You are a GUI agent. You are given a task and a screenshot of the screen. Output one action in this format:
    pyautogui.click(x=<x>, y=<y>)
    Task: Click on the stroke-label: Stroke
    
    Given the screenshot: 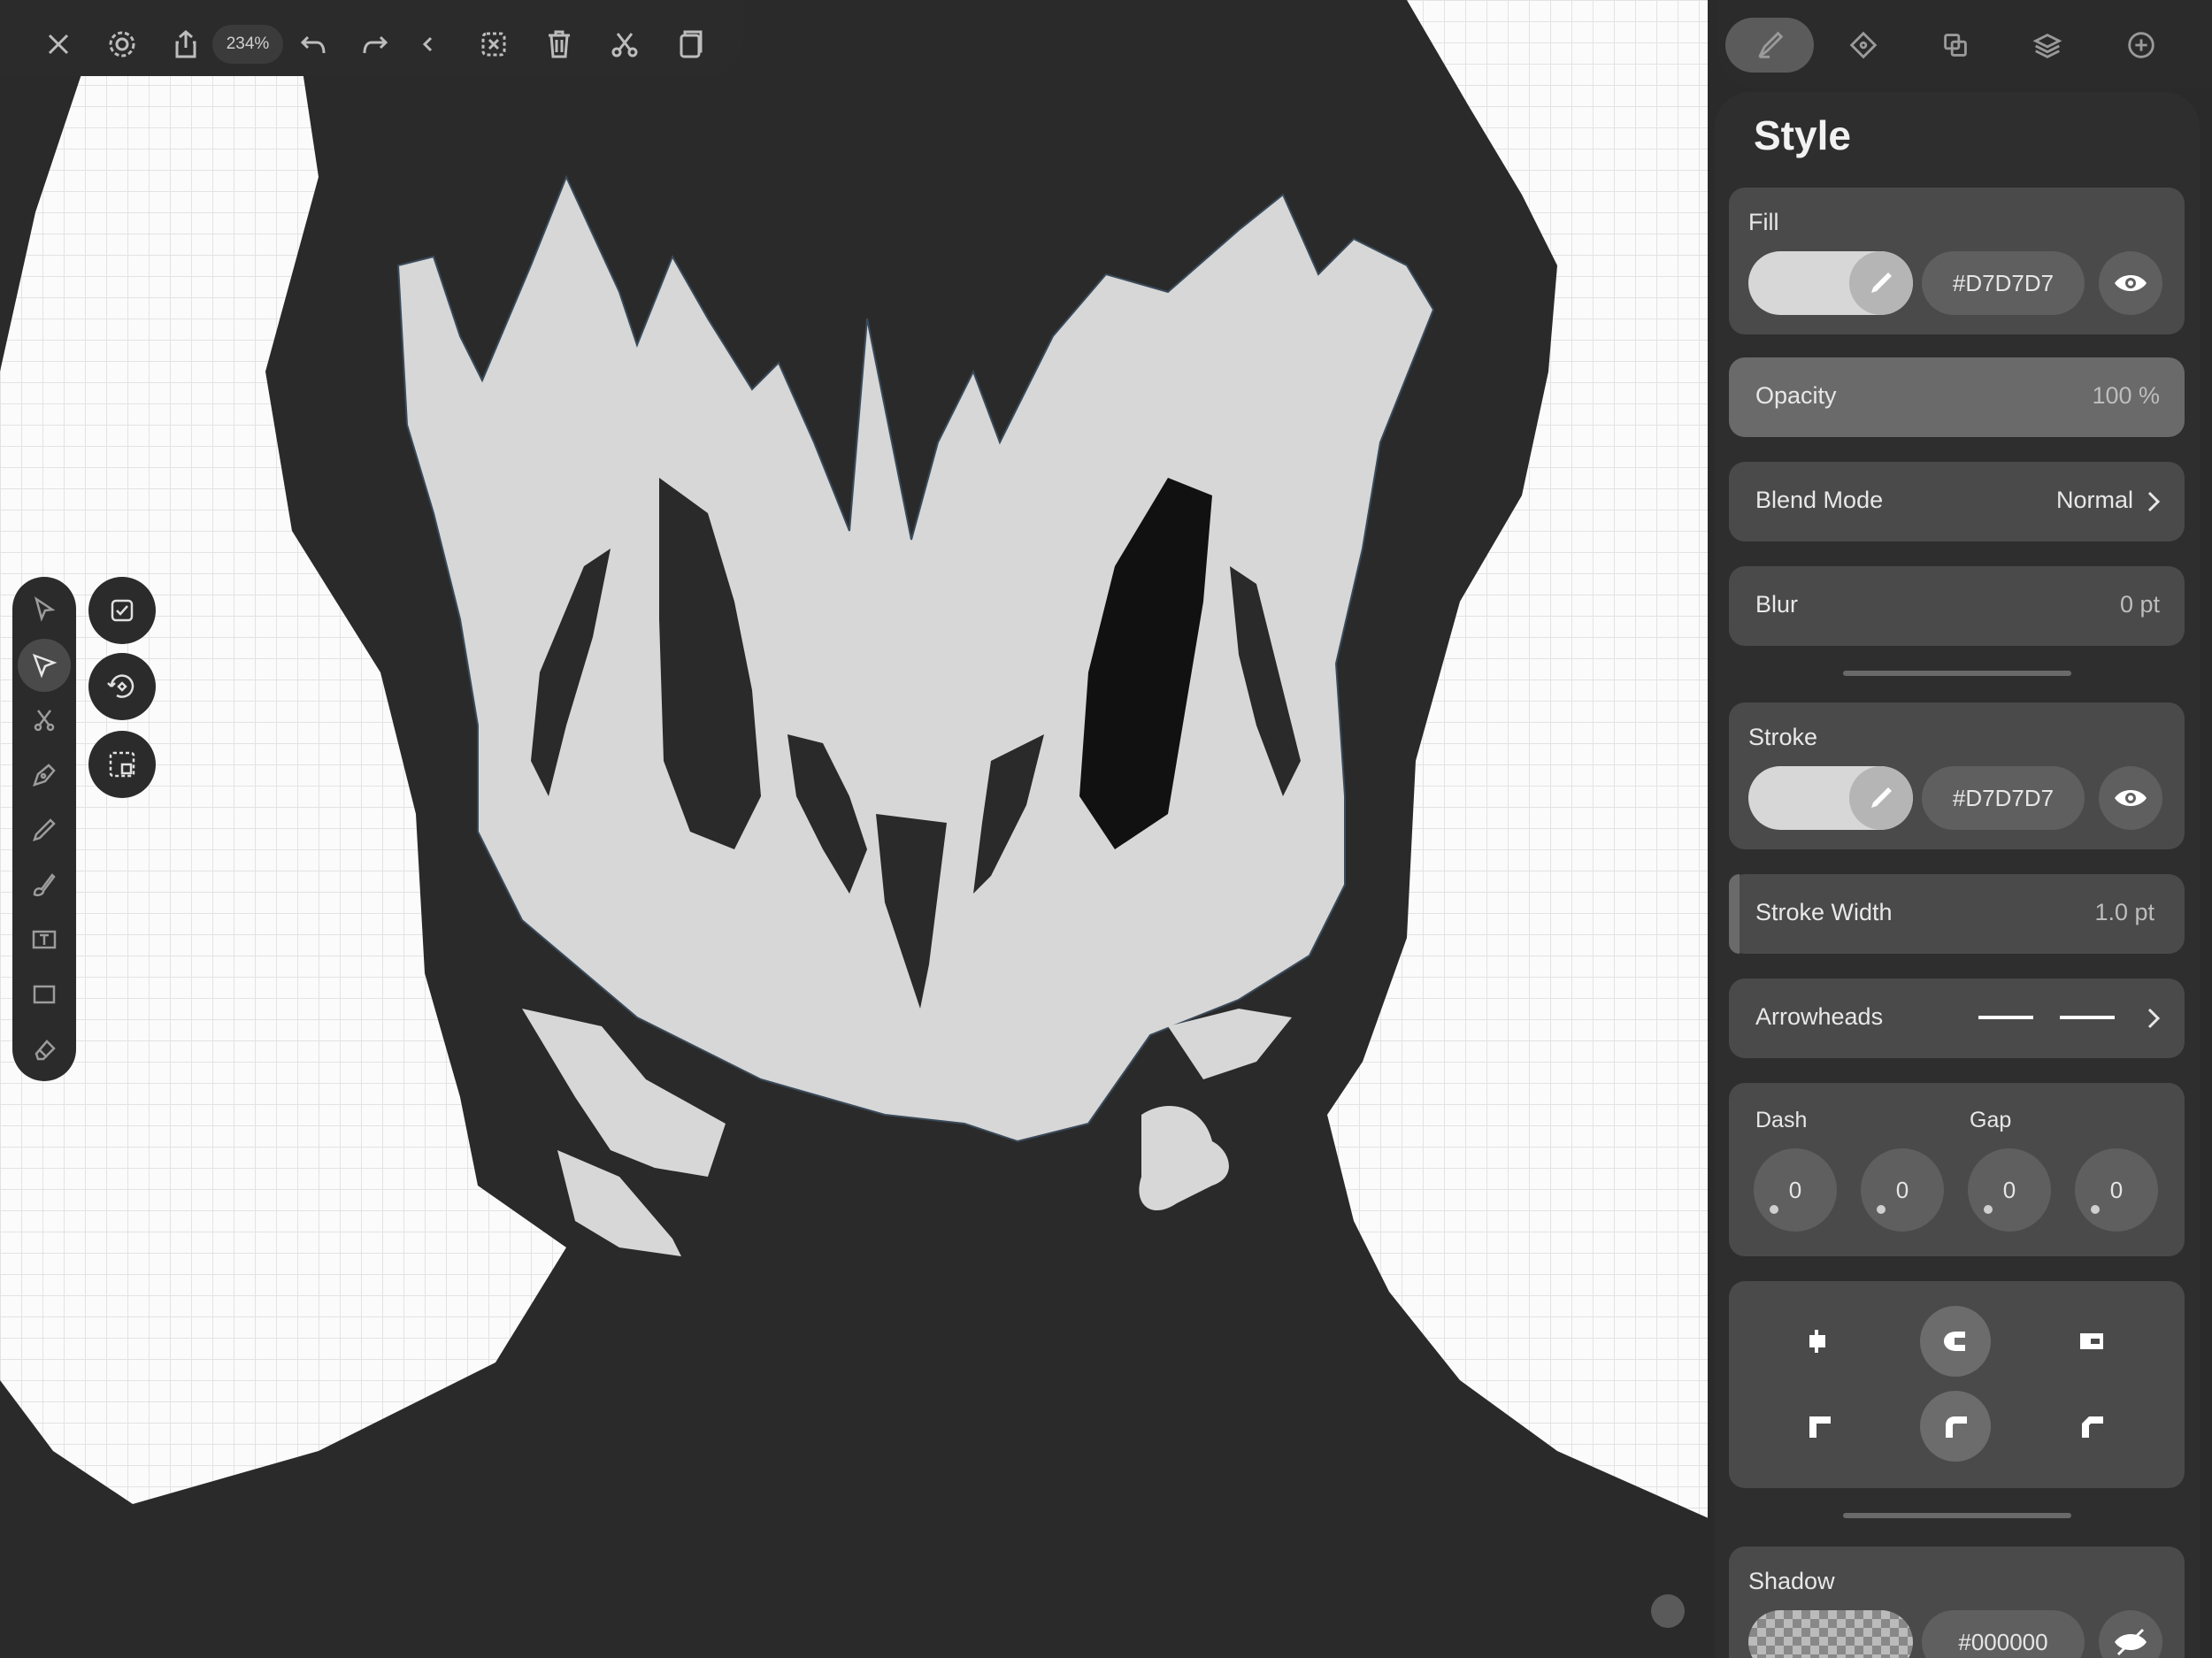 What is the action you would take?
    pyautogui.click(x=1783, y=737)
    